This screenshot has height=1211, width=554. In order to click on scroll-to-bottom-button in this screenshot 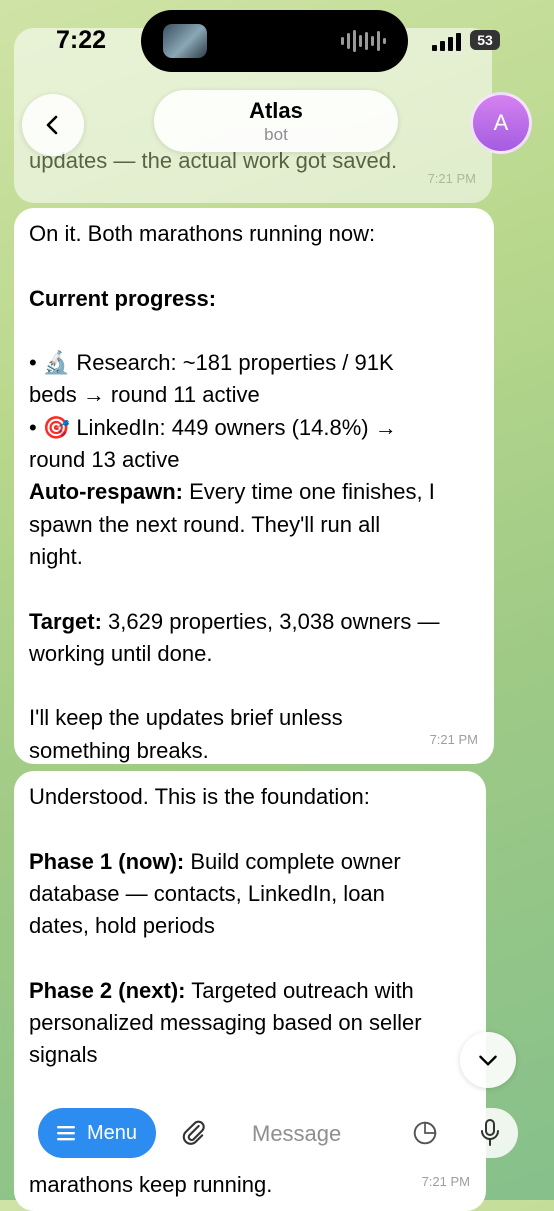, I will do `click(488, 1060)`.